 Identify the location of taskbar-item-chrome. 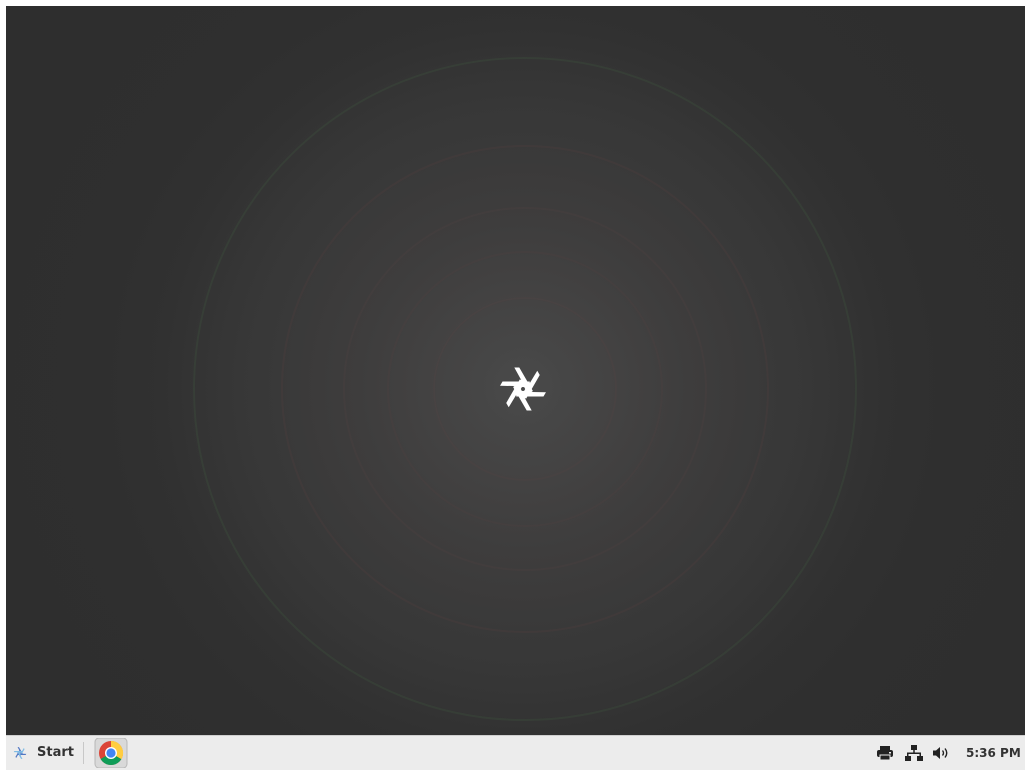
(111, 753).